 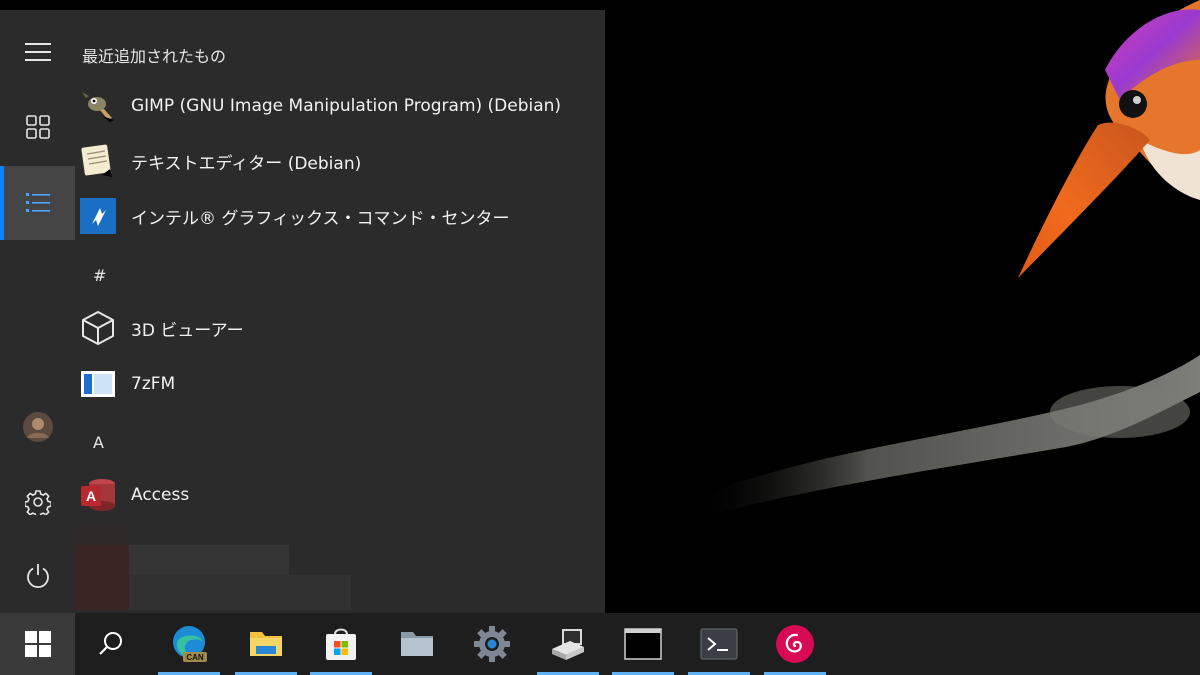 I want to click on group-header-a: A, so click(x=98, y=442).